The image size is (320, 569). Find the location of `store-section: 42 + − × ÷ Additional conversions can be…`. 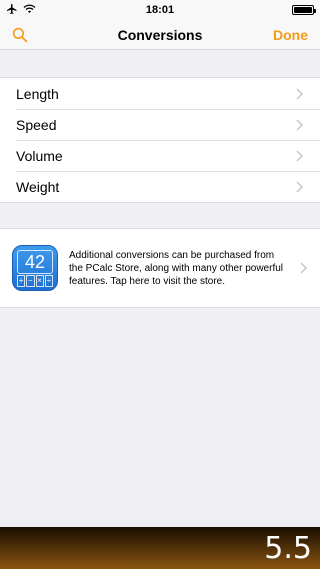

store-section: 42 + − × ÷ Additional conversions can be… is located at coordinates (160, 268).